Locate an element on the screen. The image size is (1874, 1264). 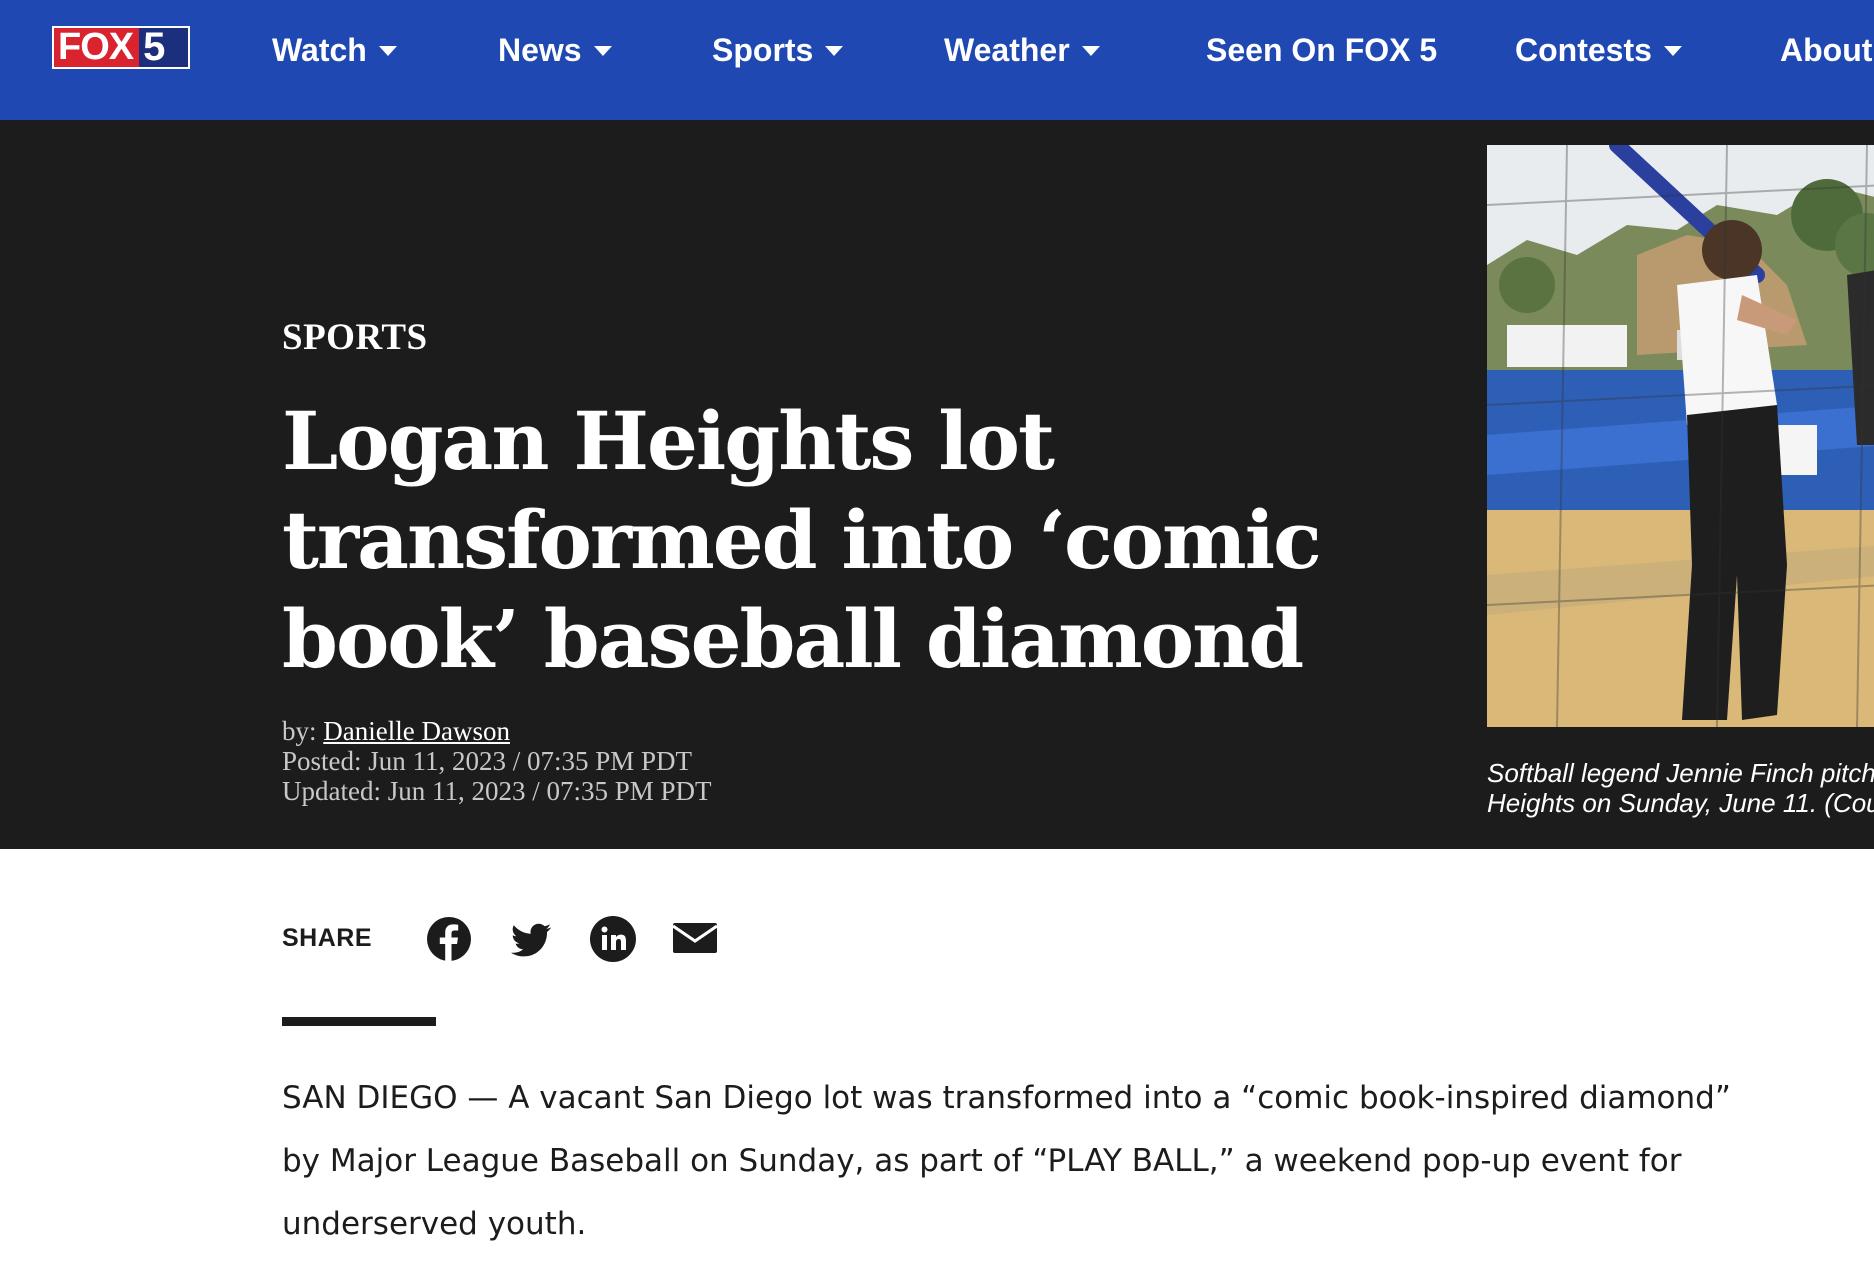
share-label: SHARE is located at coordinates (327, 938).